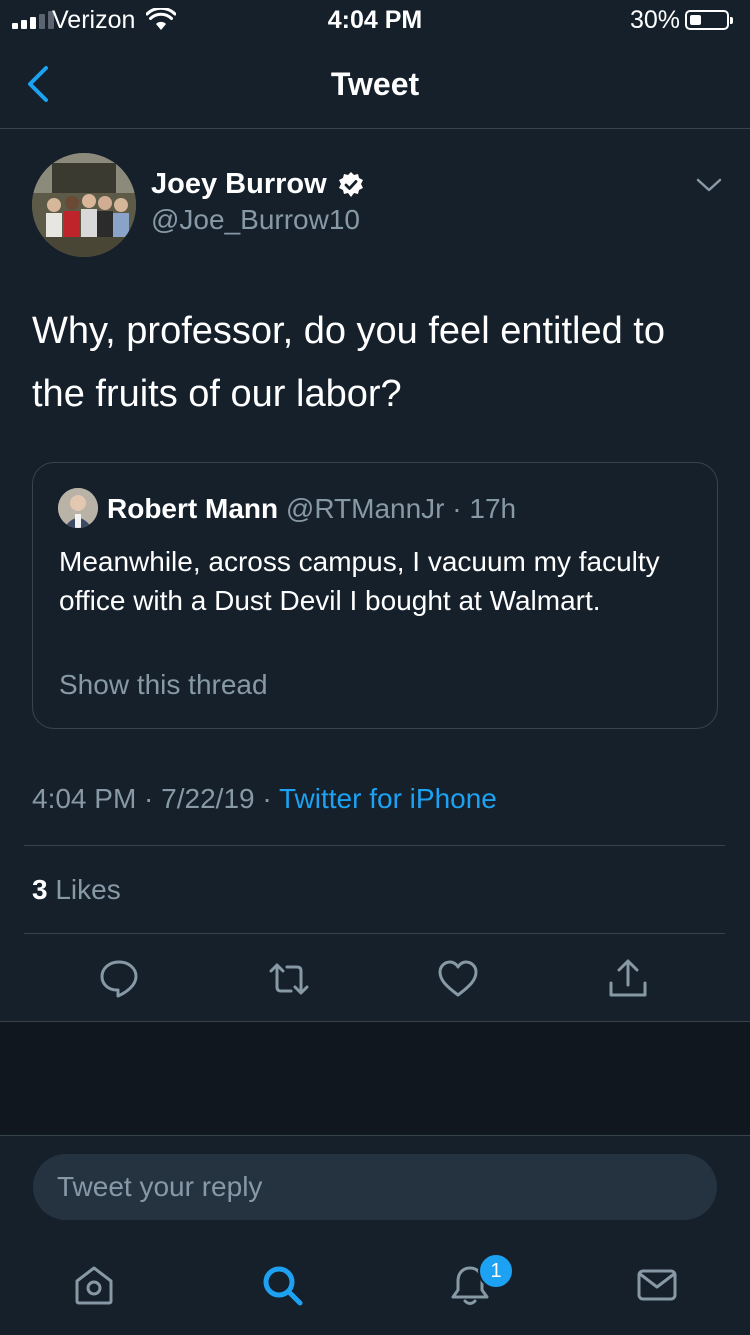 The height and width of the screenshot is (1335, 750). Describe the element at coordinates (264, 798) in the screenshot. I see `tweet-meta: 4:04 PM · 7/22/19 · Twitter for iPhone` at that location.